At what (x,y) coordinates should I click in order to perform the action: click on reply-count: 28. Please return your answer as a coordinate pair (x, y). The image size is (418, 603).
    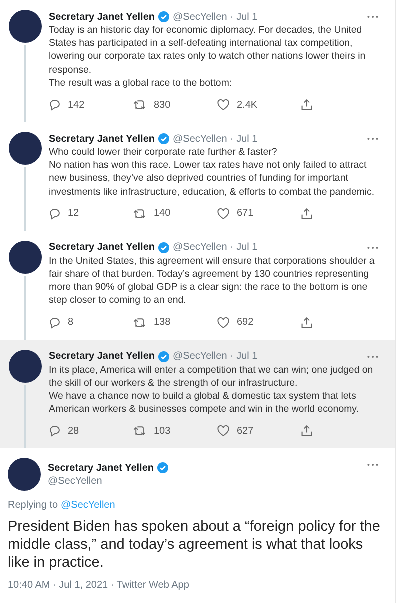
    Looking at the image, I should click on (74, 431).